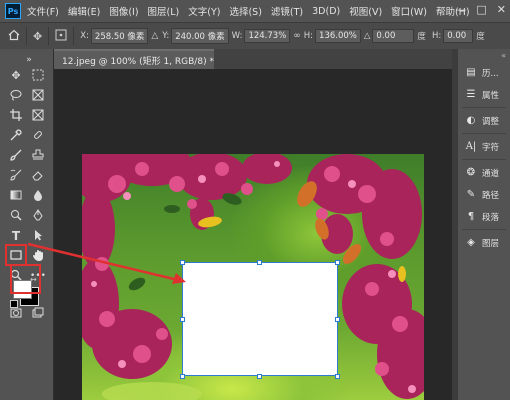 The image size is (510, 400). I want to click on properties-icon: ☰, so click(471, 94).